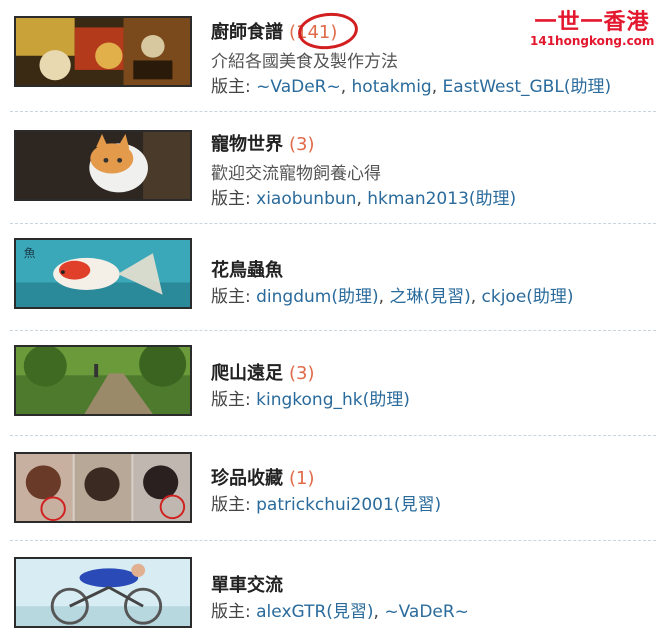  What do you see at coordinates (325, 505) in the screenshot?
I see `moderator-link: patrickchui2001` at bounding box center [325, 505].